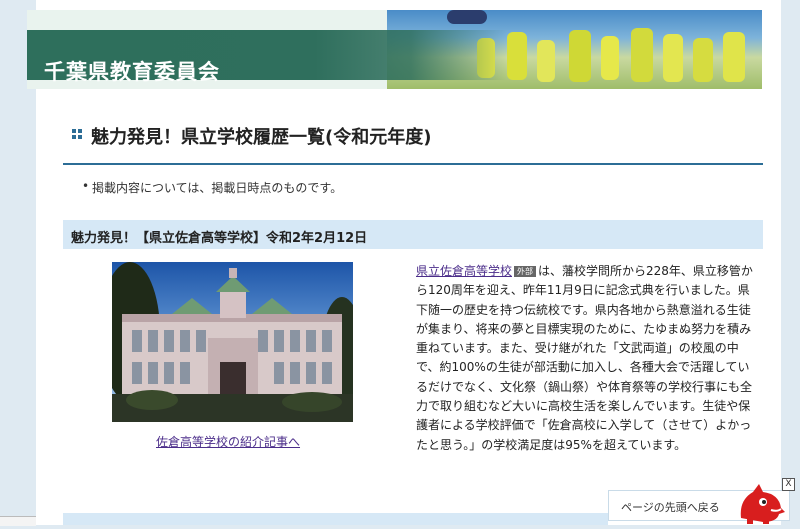  I want to click on chiba-kun-mascot-icon, so click(761, 501).